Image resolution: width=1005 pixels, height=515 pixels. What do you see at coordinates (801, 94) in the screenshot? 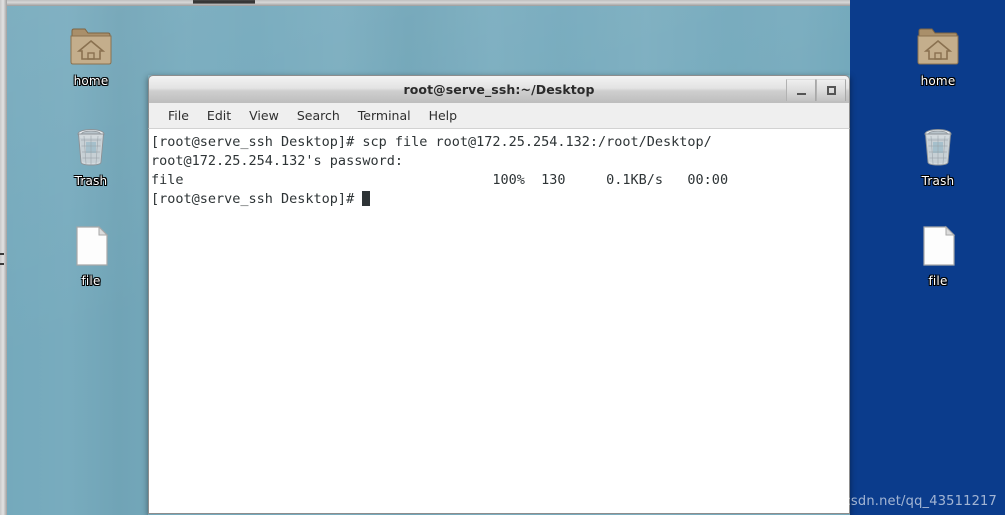
I see `minimize-icon` at bounding box center [801, 94].